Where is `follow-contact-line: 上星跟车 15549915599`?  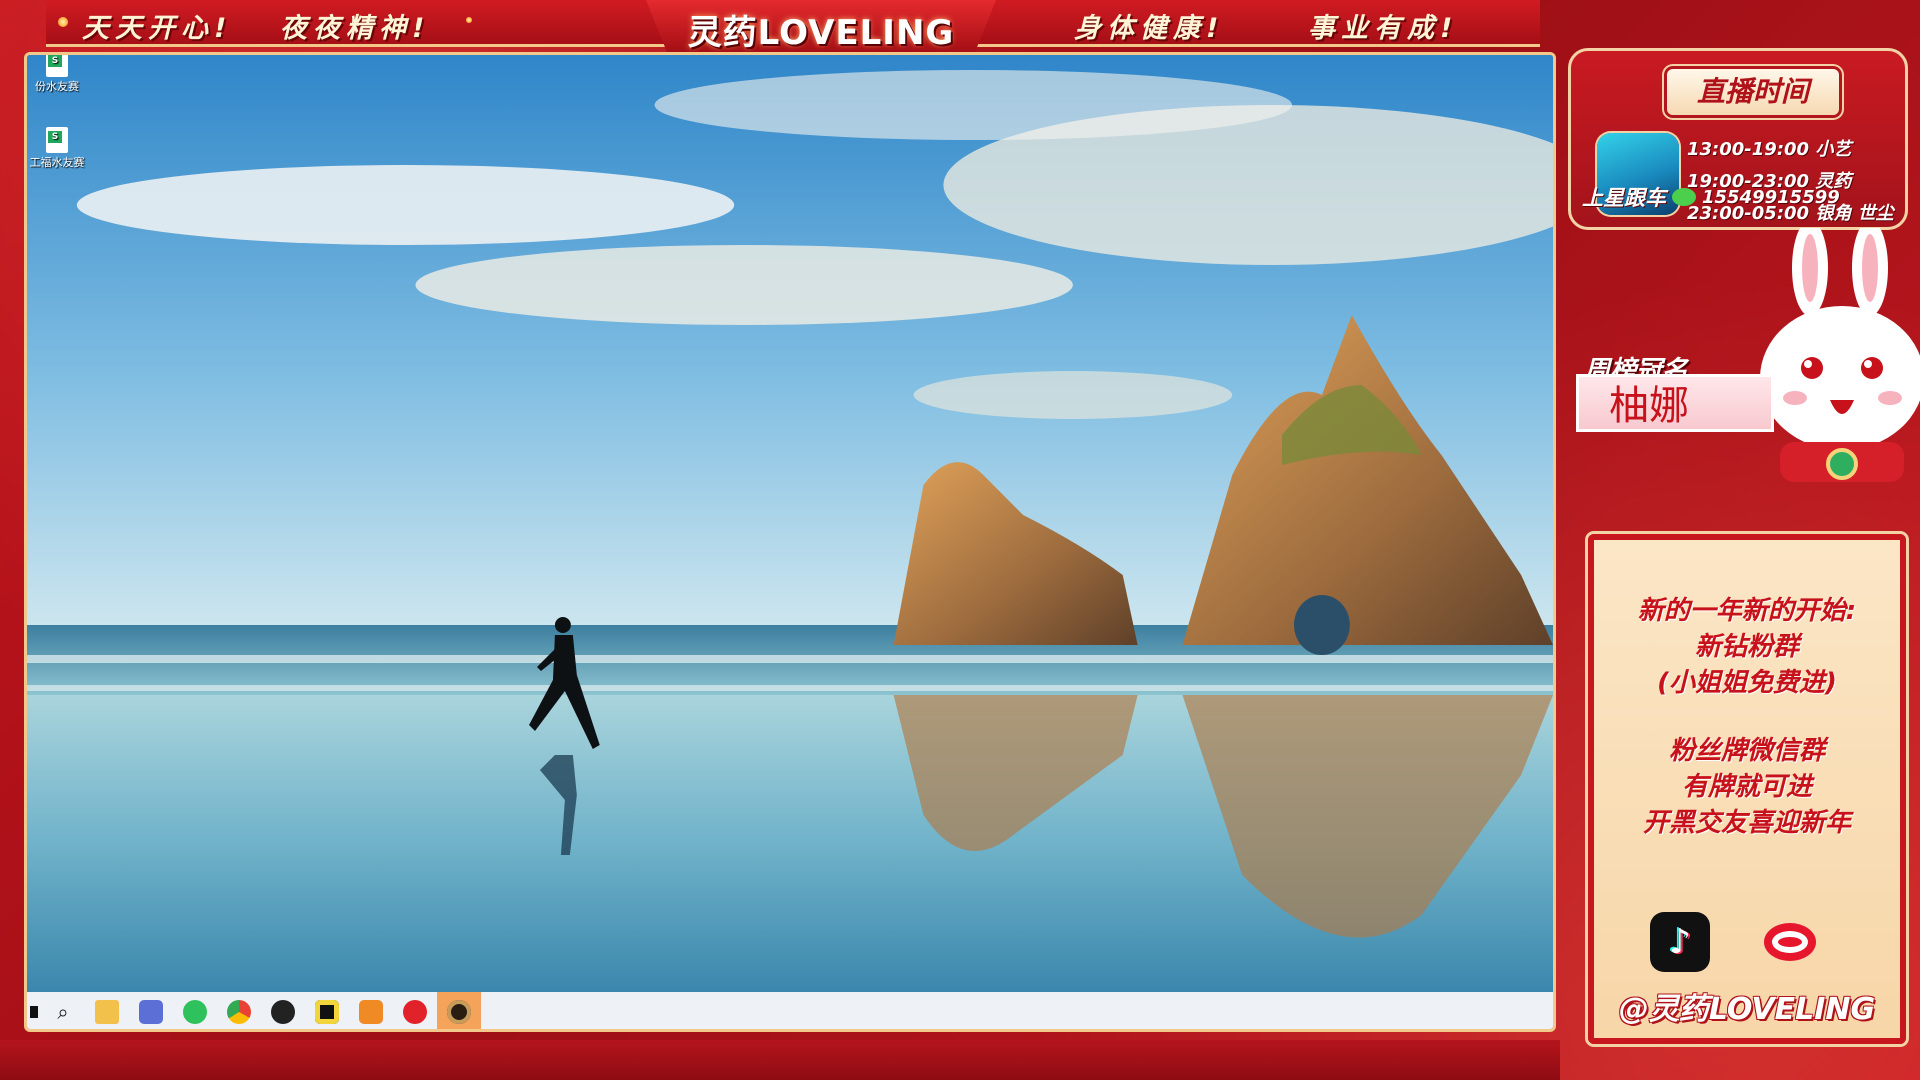
follow-contact-line: 上星跟车 15549915599 is located at coordinates (1711, 197).